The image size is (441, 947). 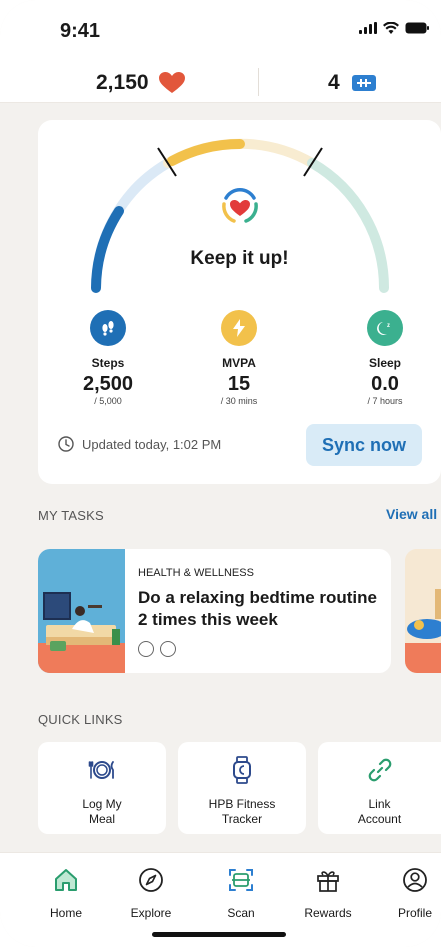 What do you see at coordinates (108, 328) in the screenshot?
I see `steps-icon` at bounding box center [108, 328].